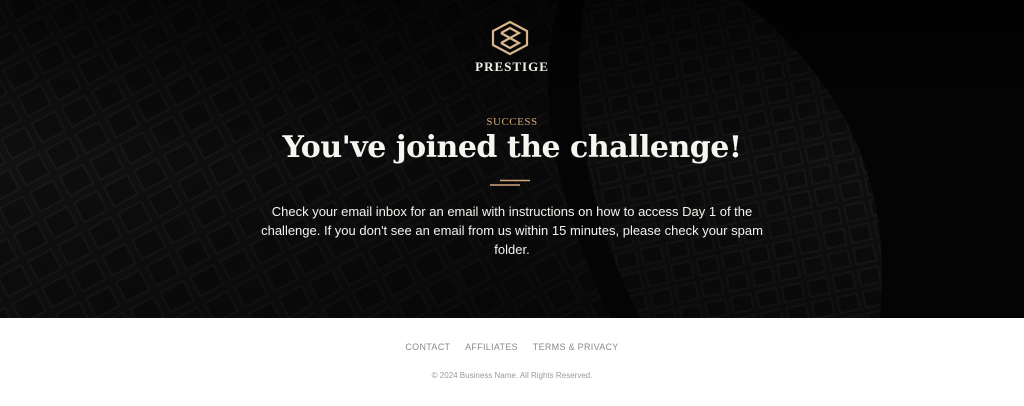 The height and width of the screenshot is (406, 1024). Describe the element at coordinates (491, 347) in the screenshot. I see `footer-link-affiliates: AFFILIATES` at that location.